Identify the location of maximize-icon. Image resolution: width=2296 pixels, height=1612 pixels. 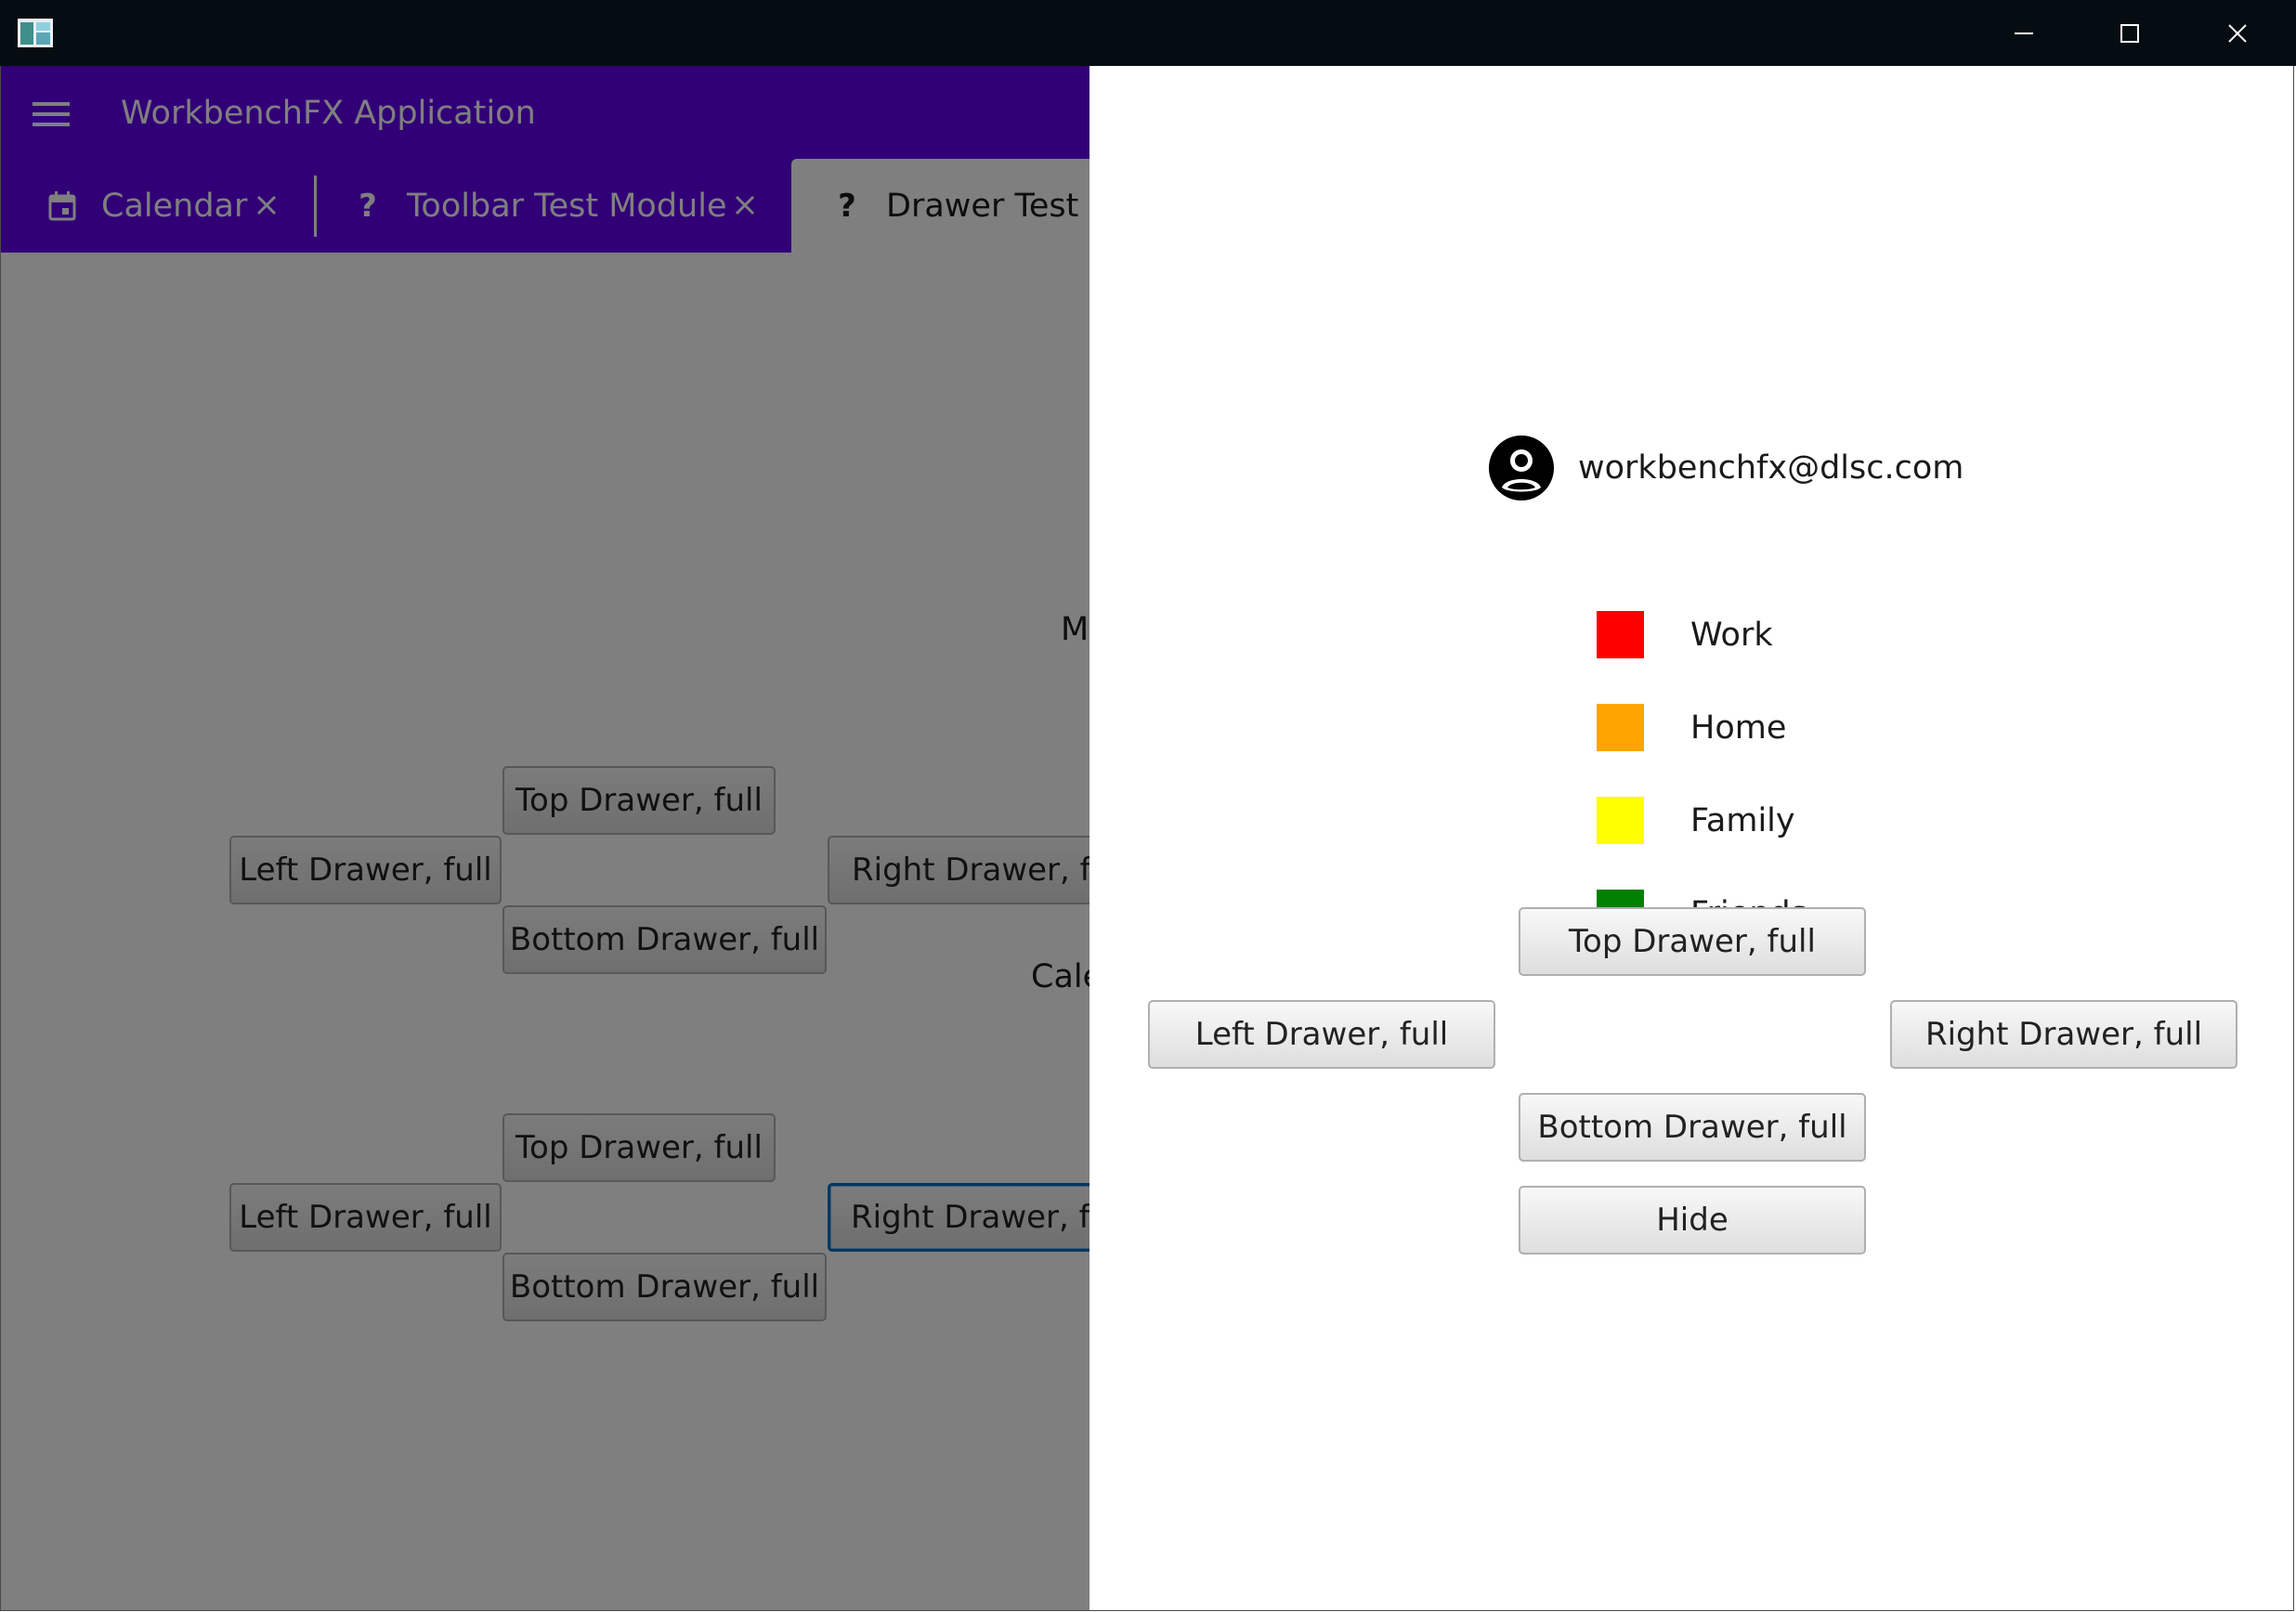
(2129, 33).